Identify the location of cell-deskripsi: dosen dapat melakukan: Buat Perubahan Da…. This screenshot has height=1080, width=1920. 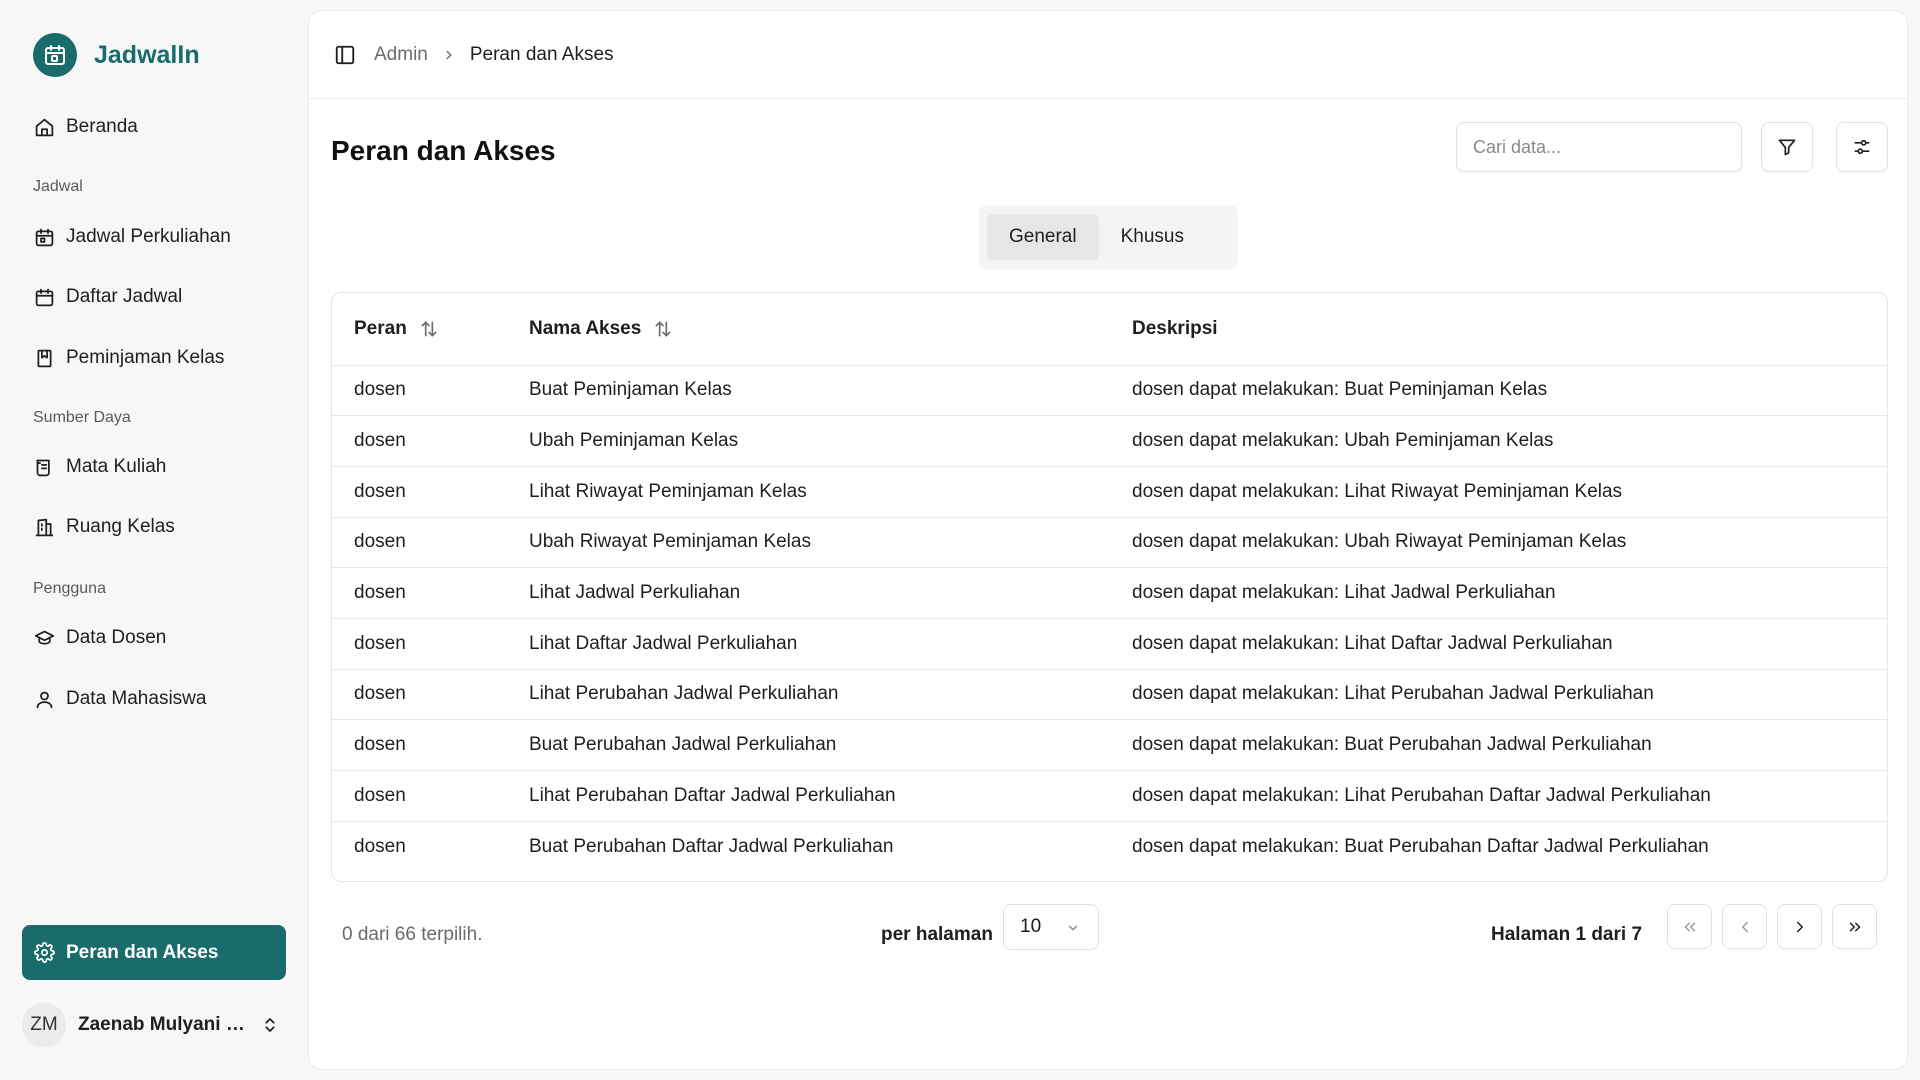
(1420, 846).